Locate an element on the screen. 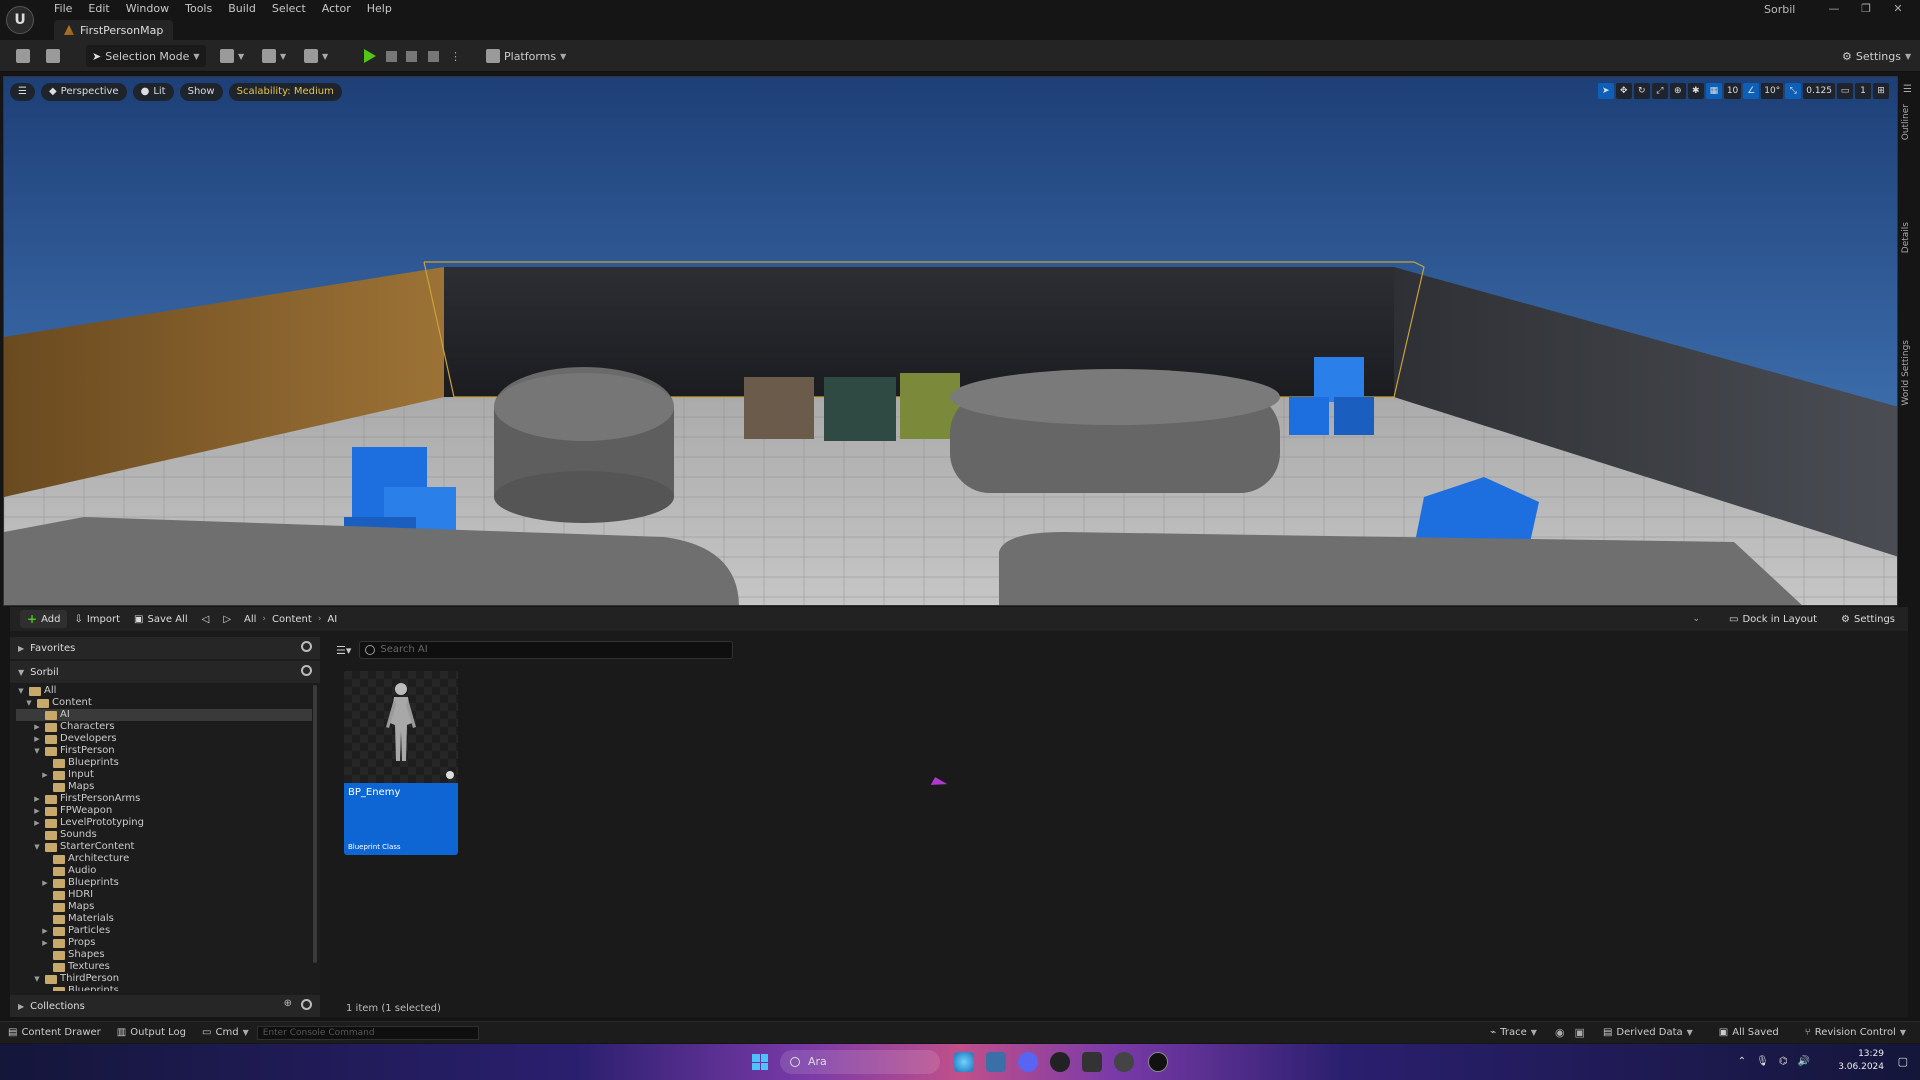 The width and height of the screenshot is (1920, 1080). record-icon: ◉ is located at coordinates (1560, 1032).